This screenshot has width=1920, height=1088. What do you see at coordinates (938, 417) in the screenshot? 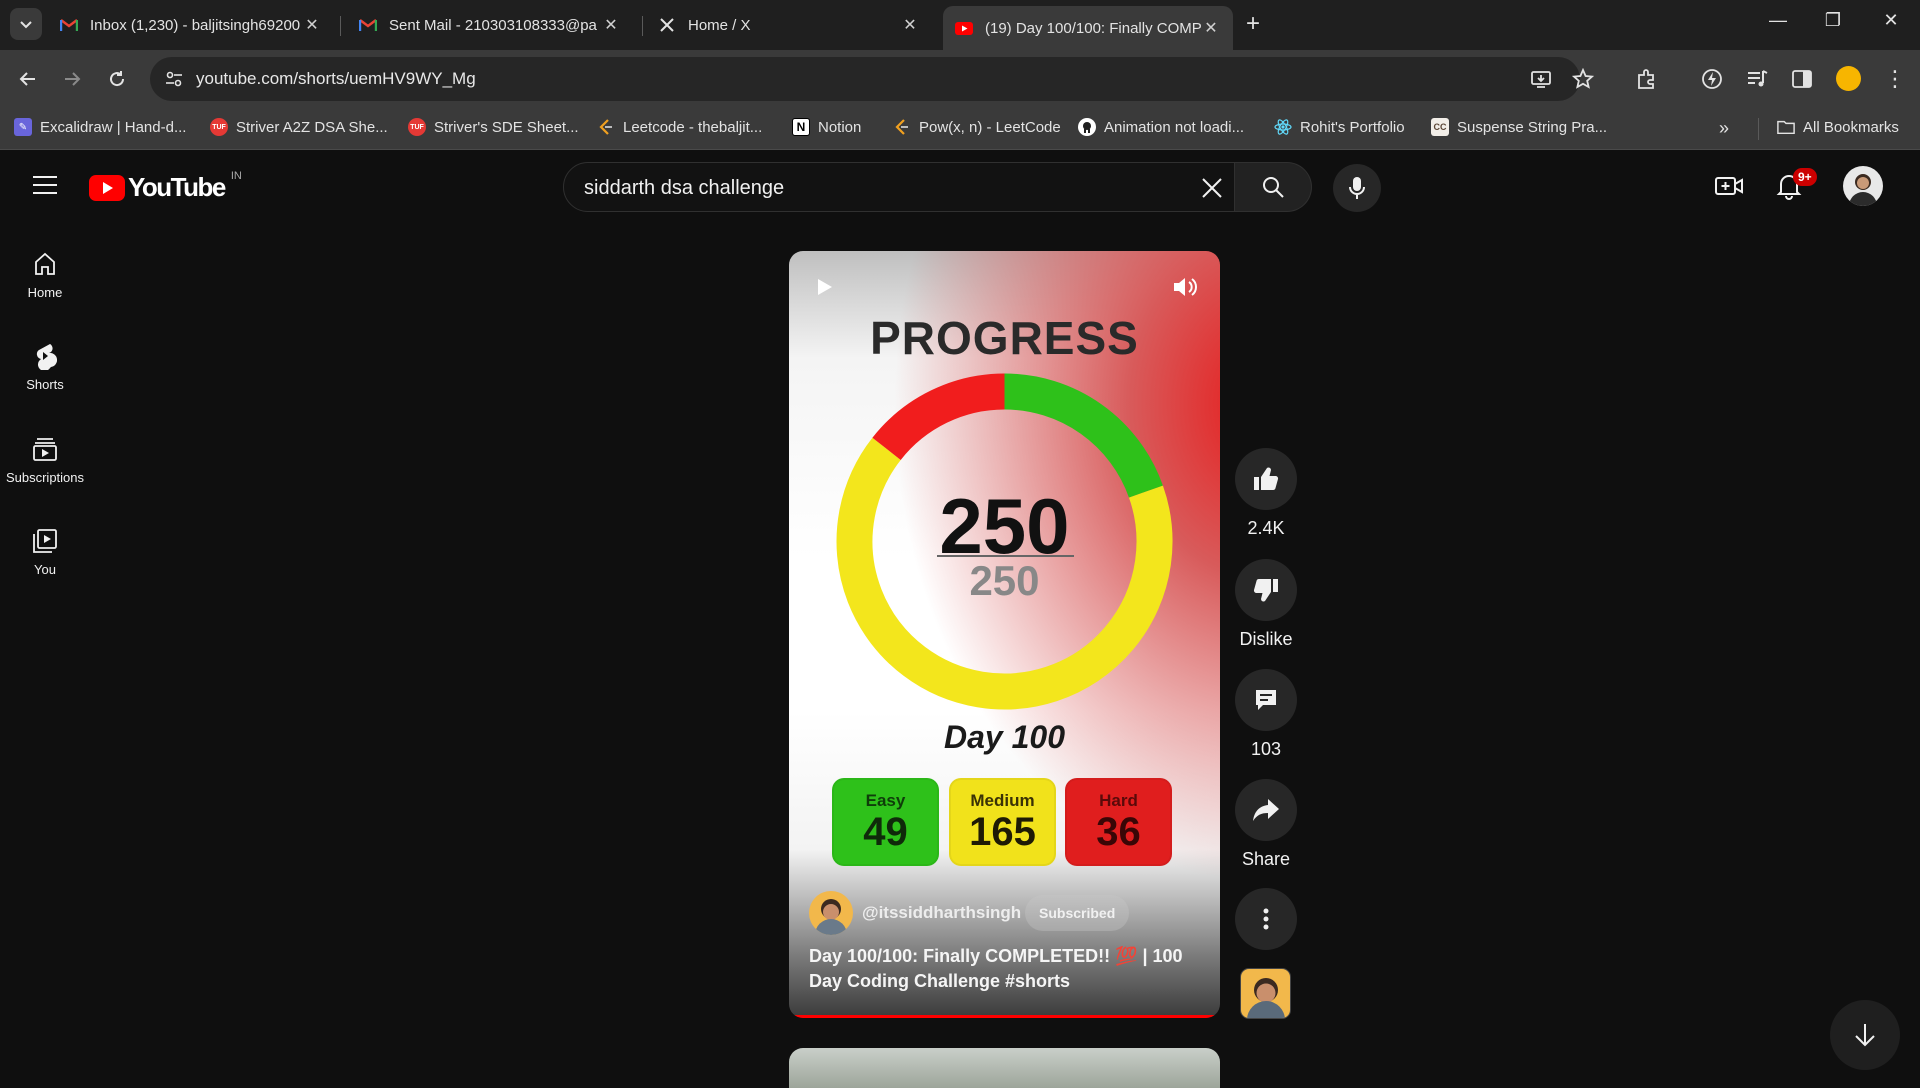
I see `ring-segment-hard` at bounding box center [938, 417].